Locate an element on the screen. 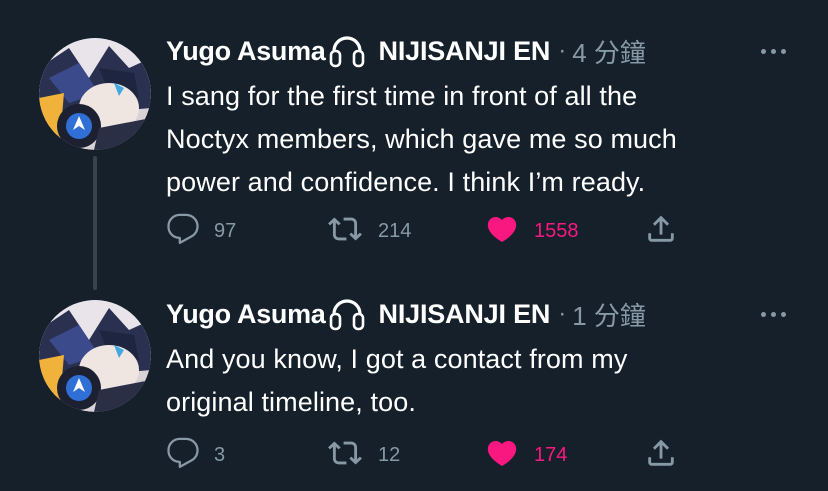 This screenshot has height=491, width=828. retweet-button: 12 is located at coordinates (363, 455).